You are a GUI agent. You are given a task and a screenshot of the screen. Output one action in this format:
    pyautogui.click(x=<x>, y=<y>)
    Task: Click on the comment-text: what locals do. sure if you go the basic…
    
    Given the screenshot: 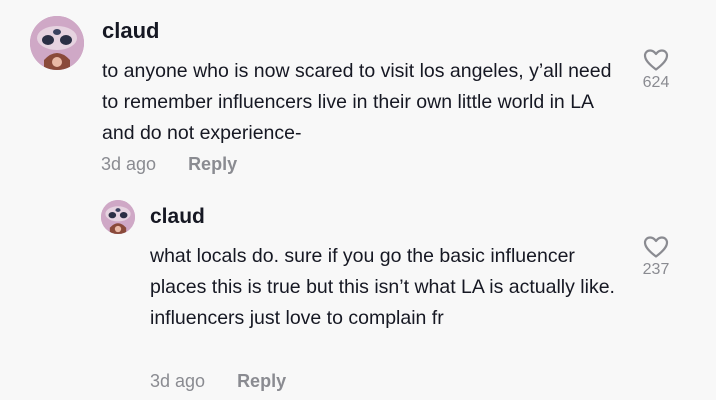 What is the action you would take?
    pyautogui.click(x=382, y=287)
    